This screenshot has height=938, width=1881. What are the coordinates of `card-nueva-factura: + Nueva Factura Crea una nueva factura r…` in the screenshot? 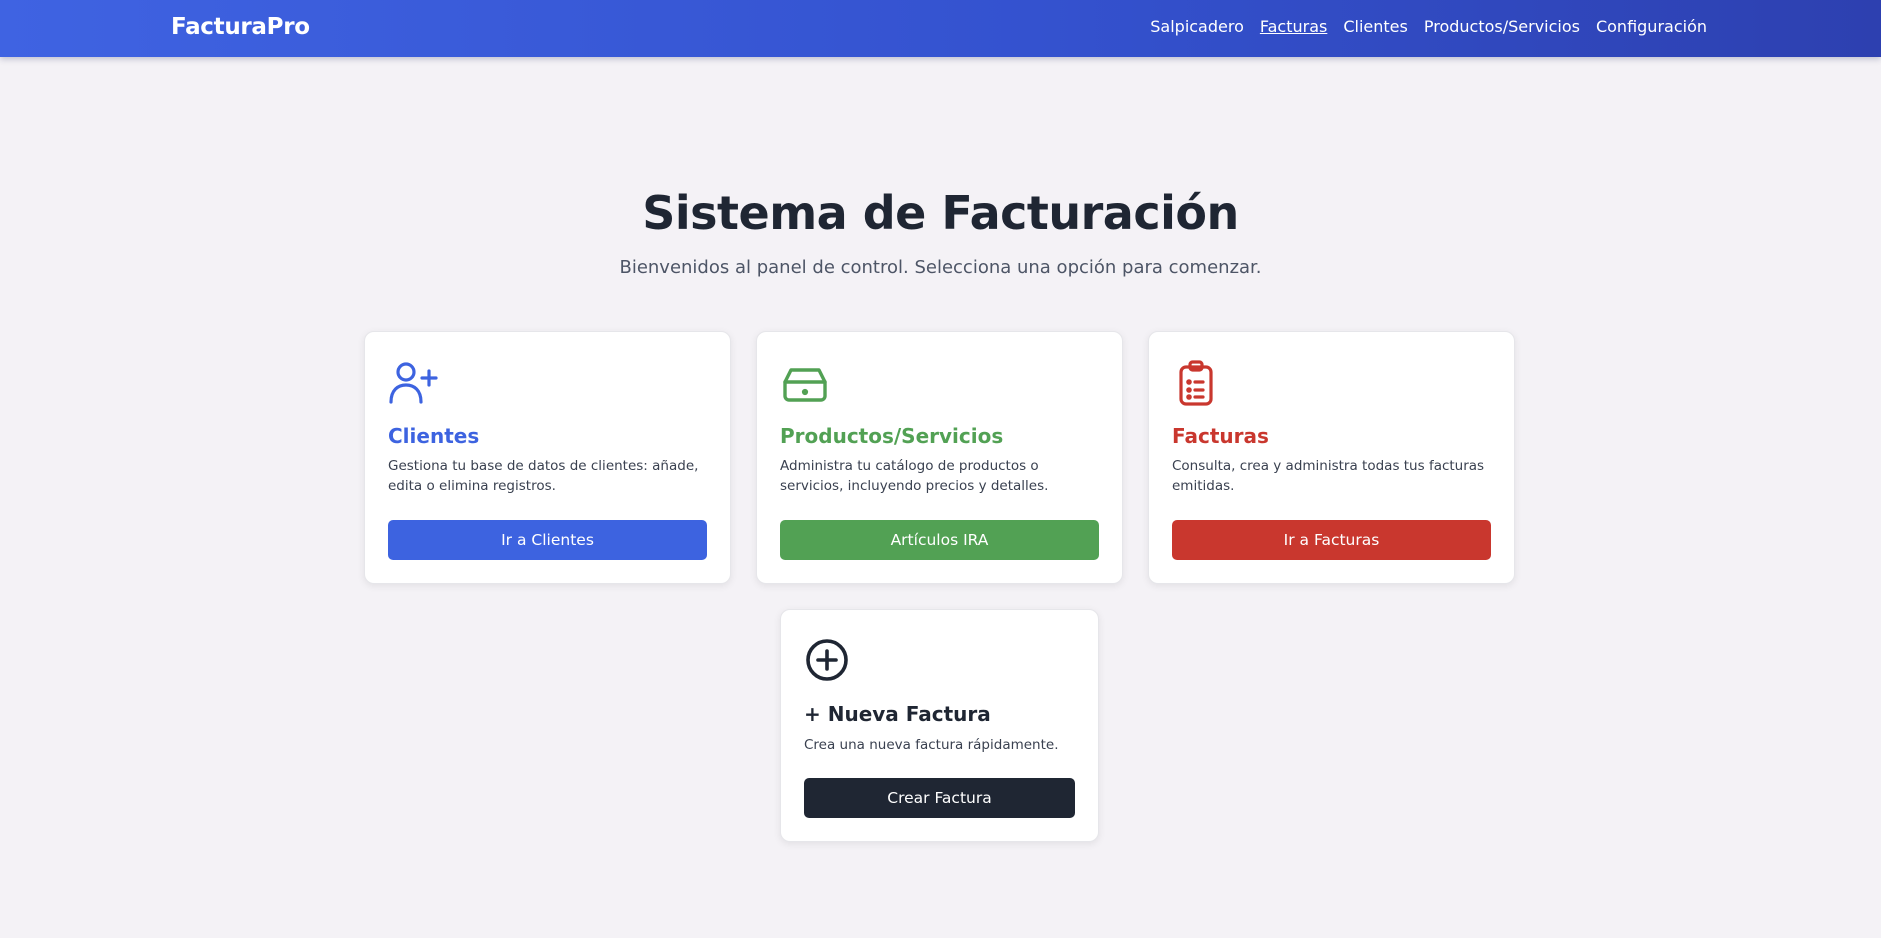 It's located at (939, 725).